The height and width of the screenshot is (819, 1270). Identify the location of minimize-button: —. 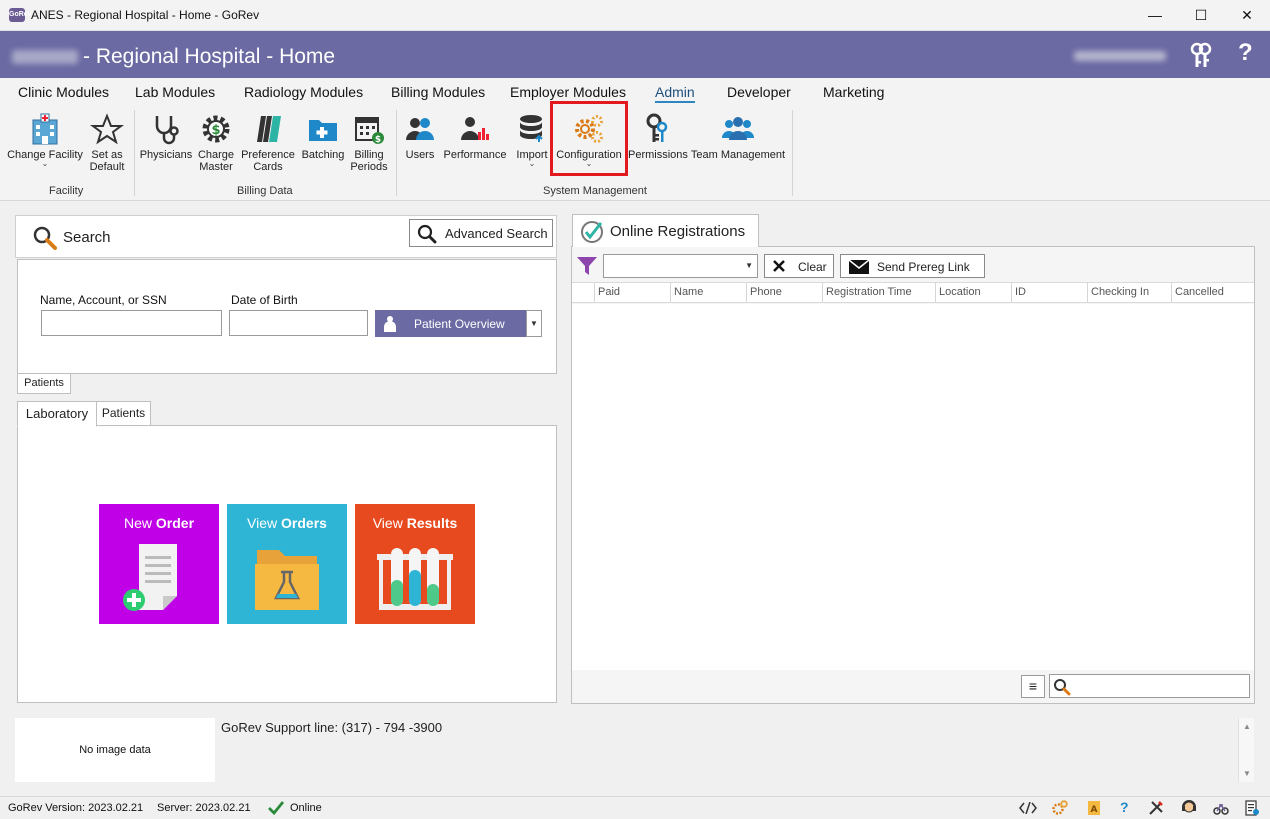
(1155, 15).